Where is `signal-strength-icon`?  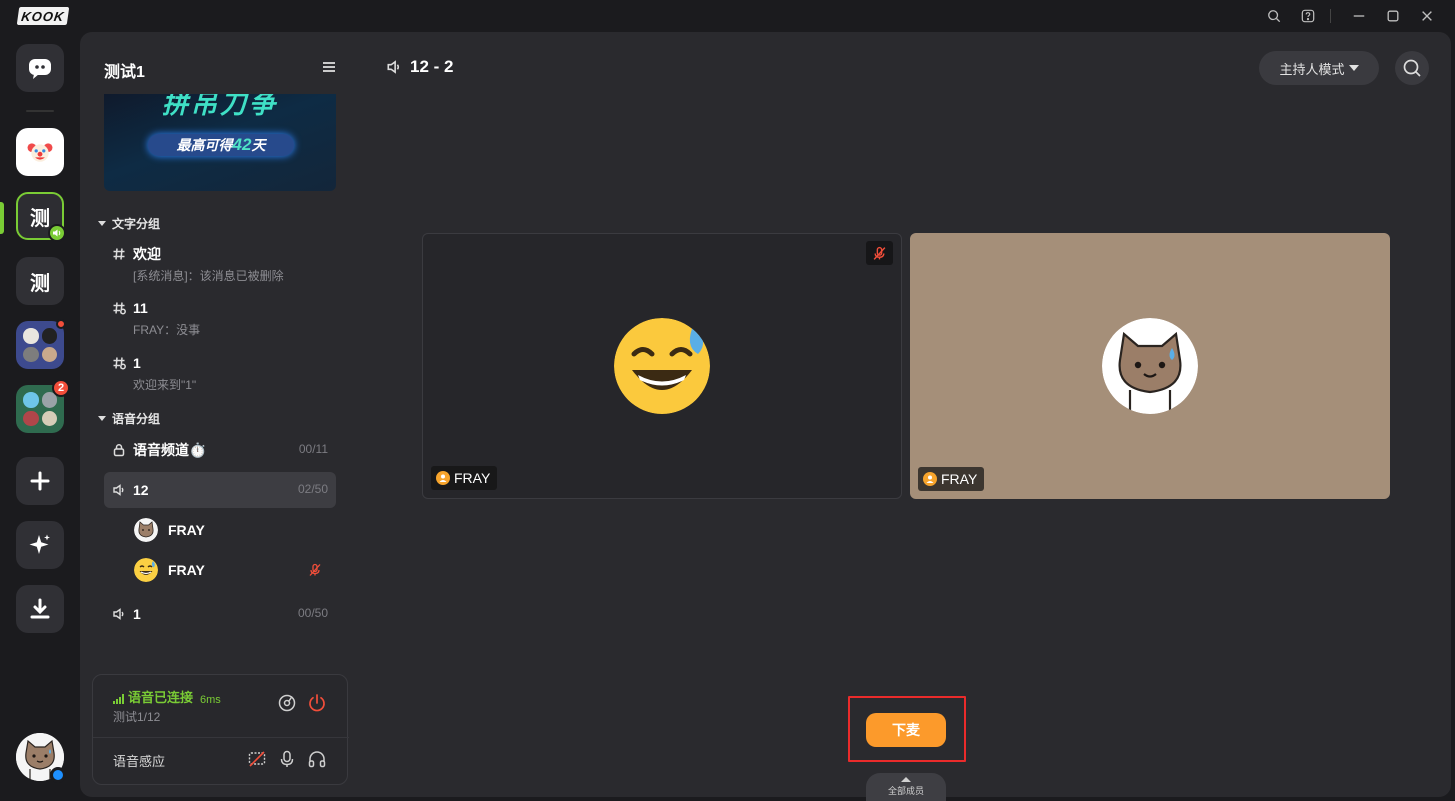
signal-strength-icon is located at coordinates (118, 699).